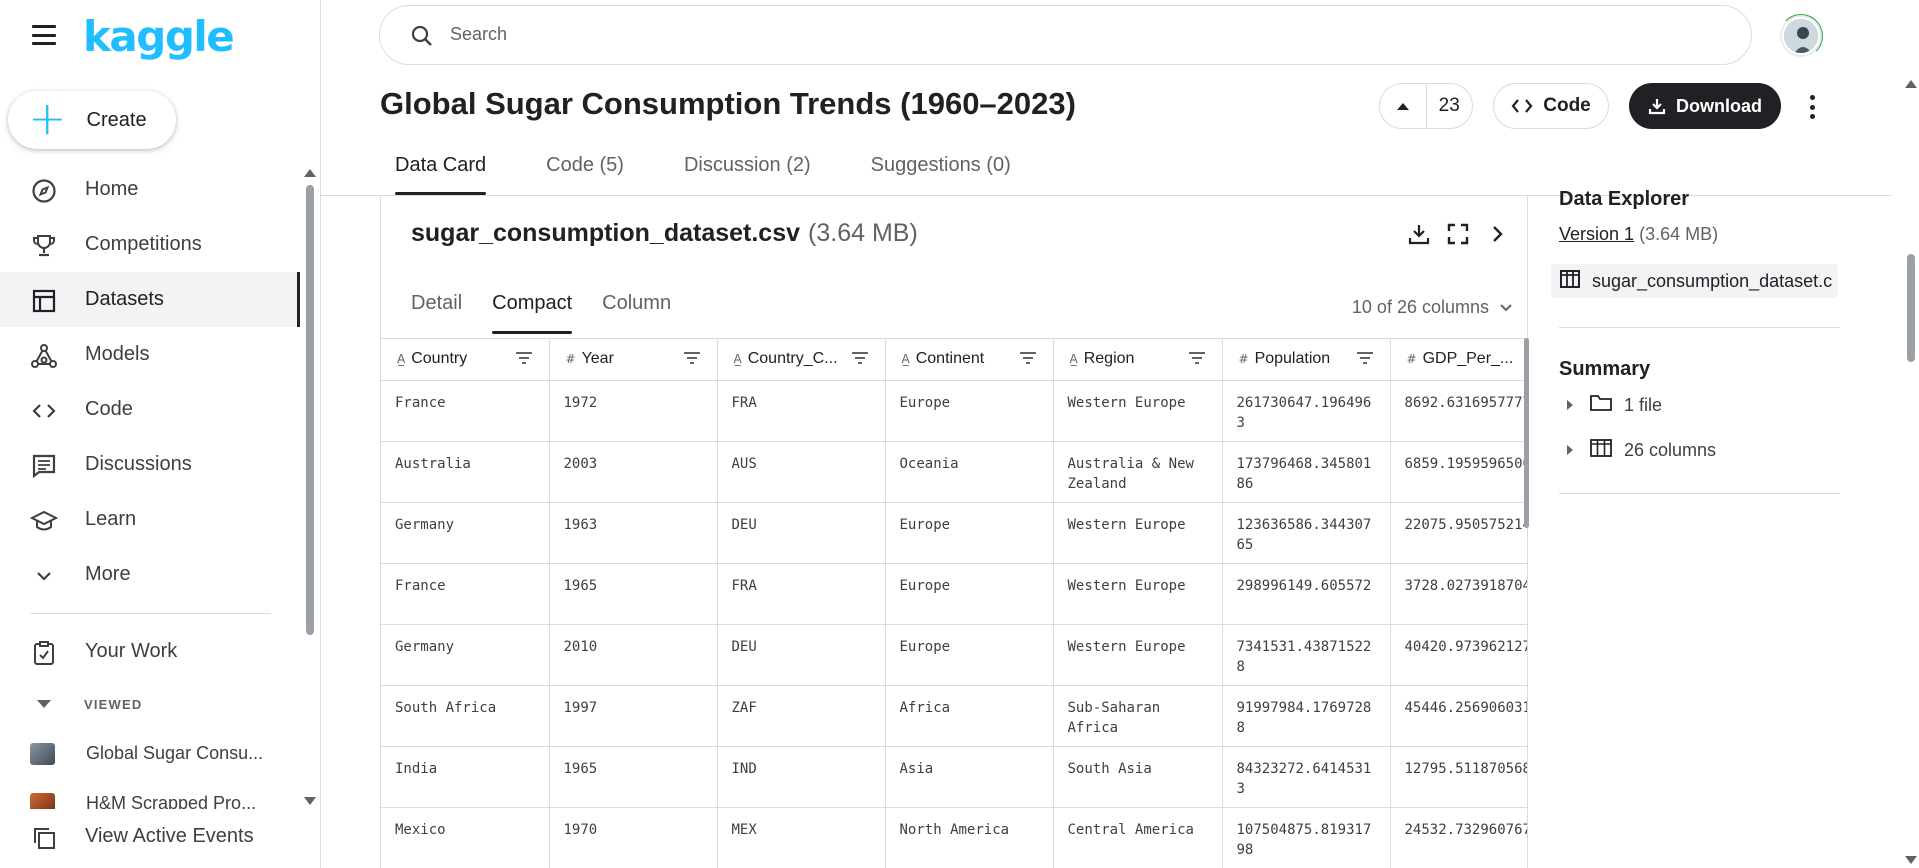 The width and height of the screenshot is (1919, 868). What do you see at coordinates (801, 472) in the screenshot?
I see `table-cell: AUS` at bounding box center [801, 472].